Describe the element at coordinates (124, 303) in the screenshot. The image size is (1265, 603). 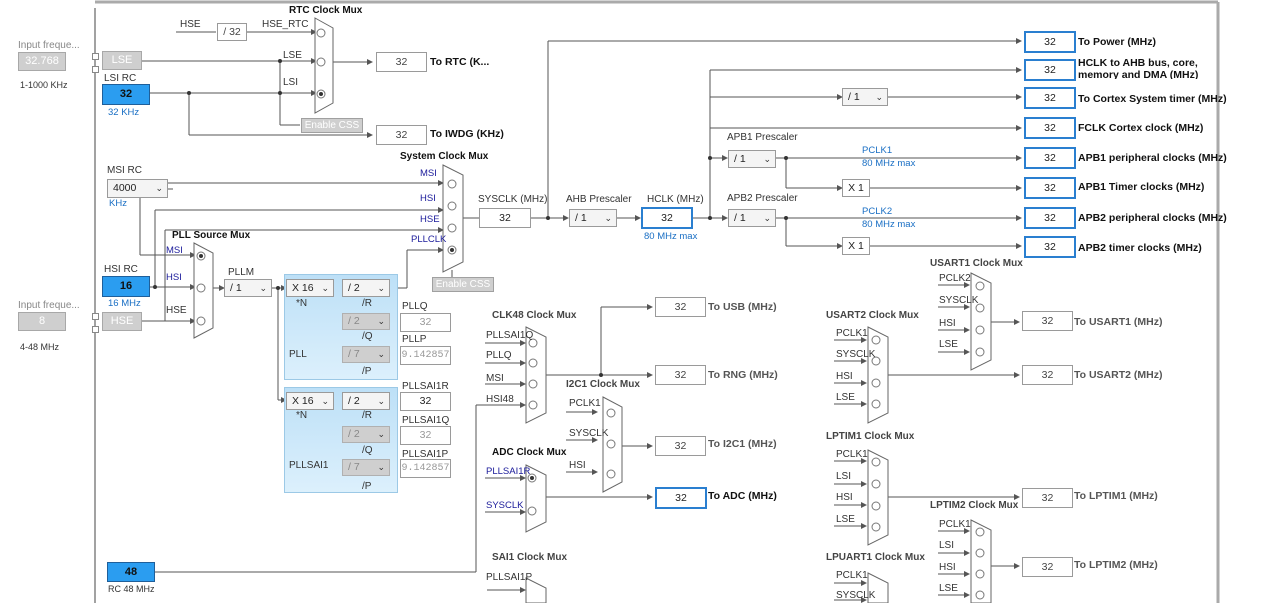
I see `hsi-unit: 16 MHz` at that location.